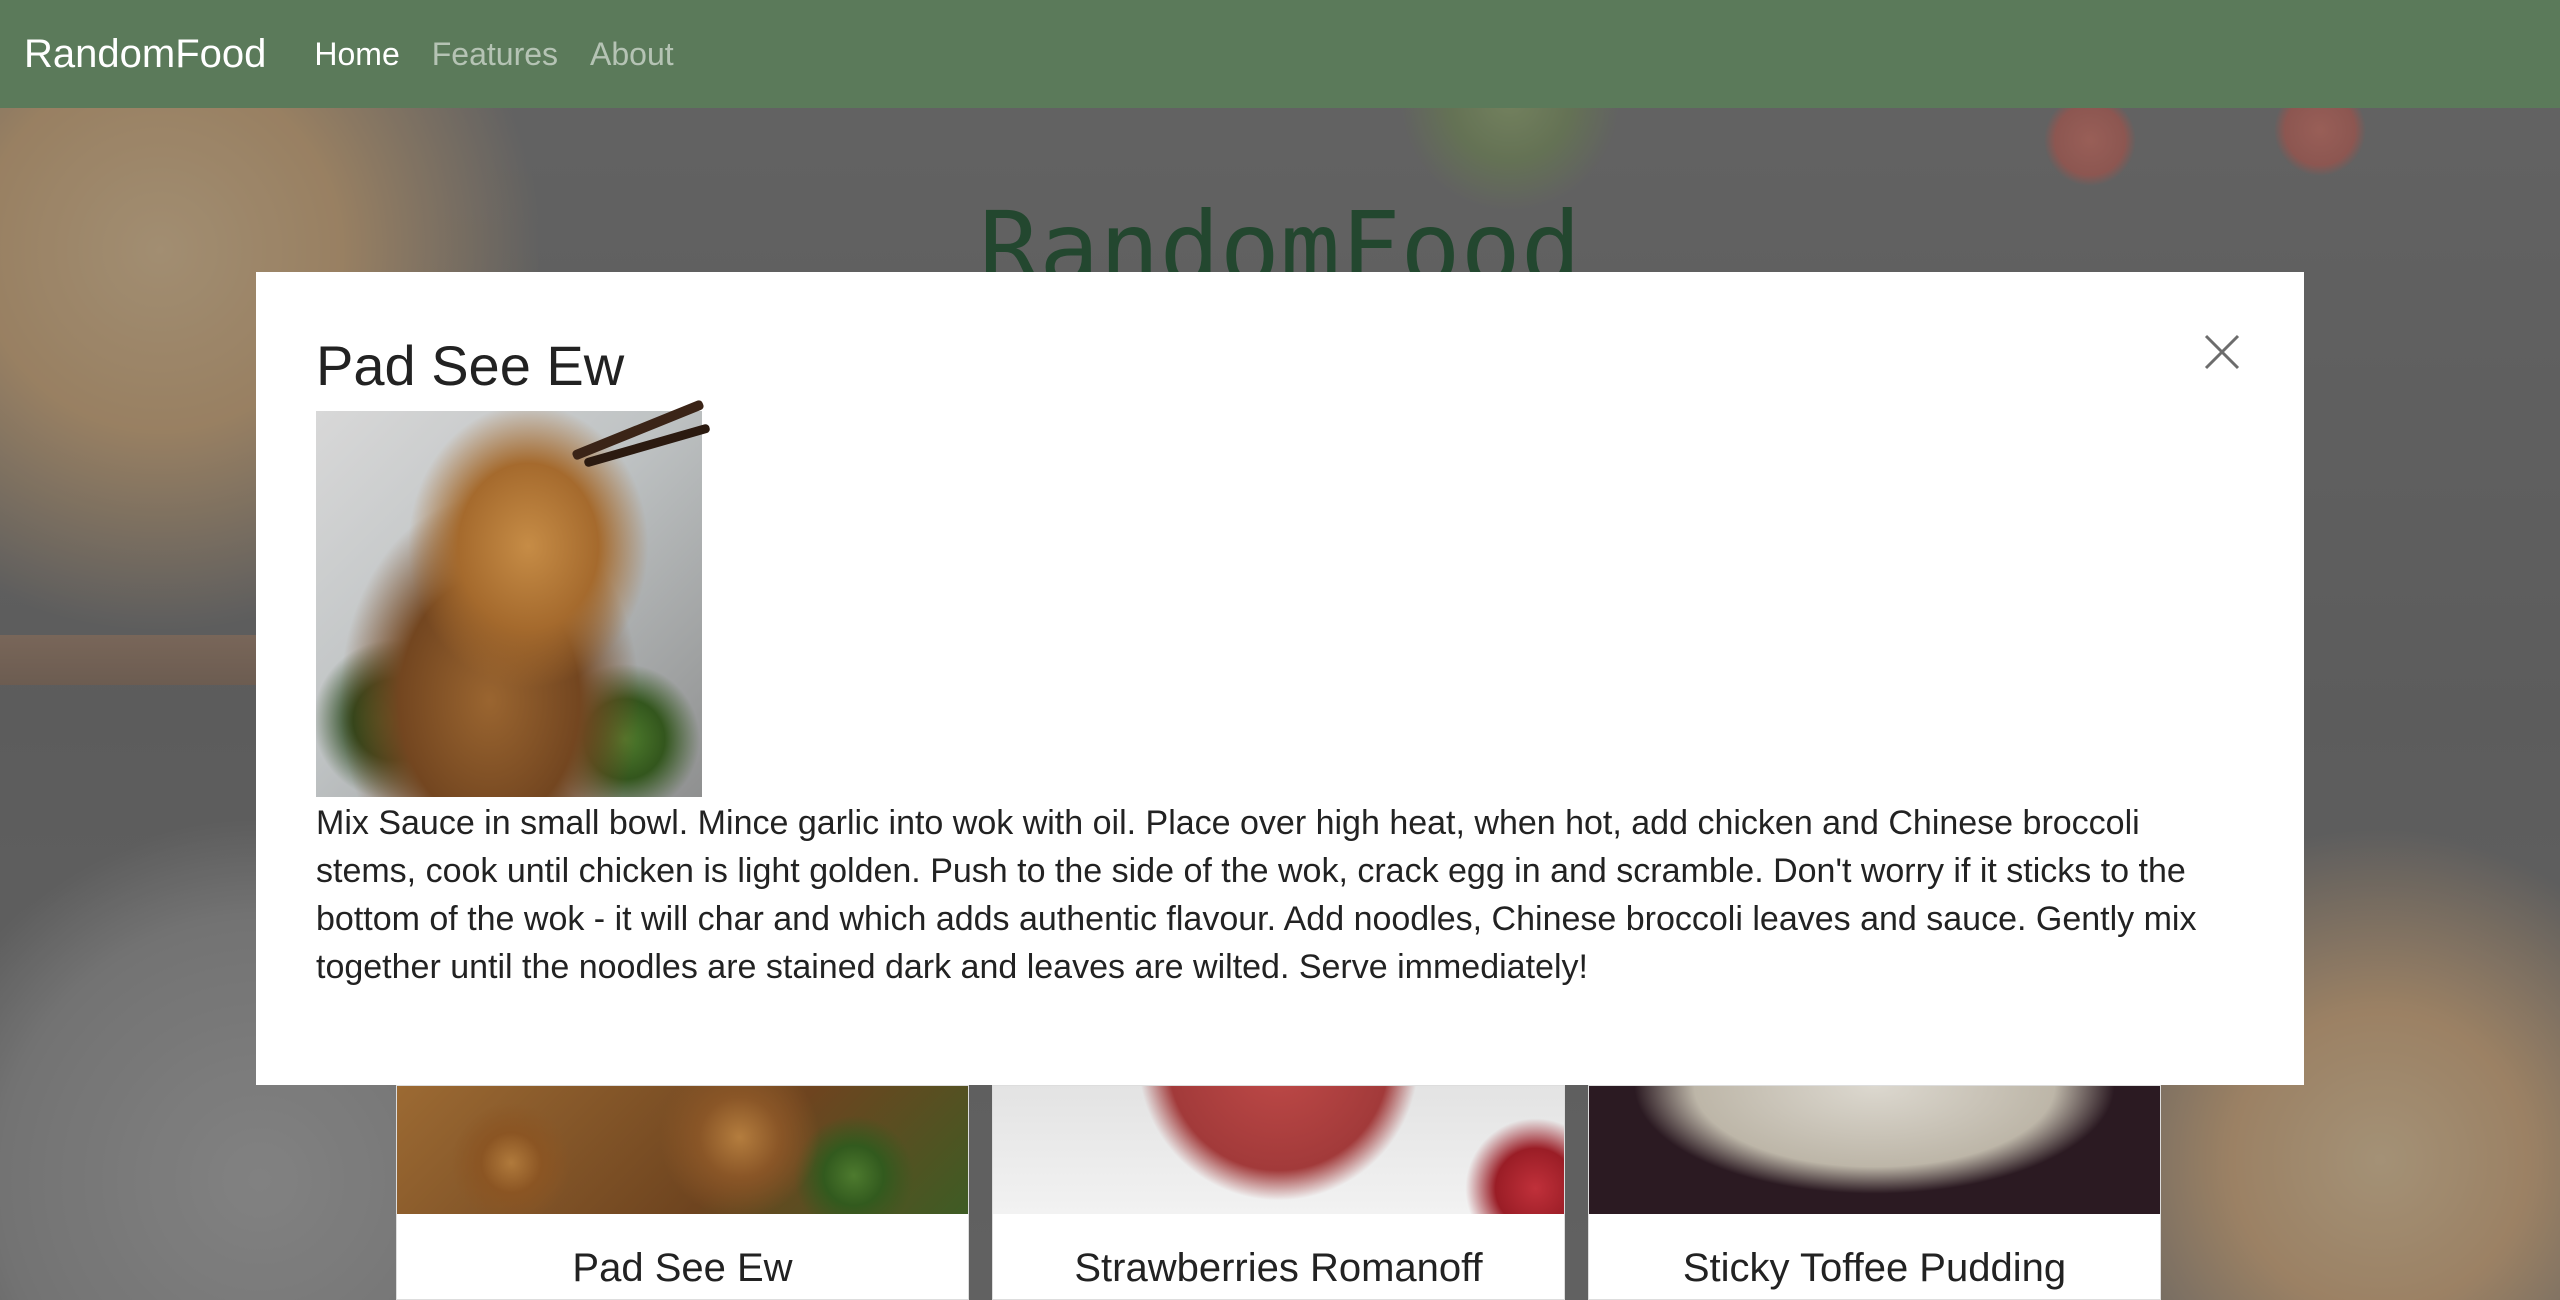  Describe the element at coordinates (495, 54) in the screenshot. I see `nav-link-features: Features` at that location.